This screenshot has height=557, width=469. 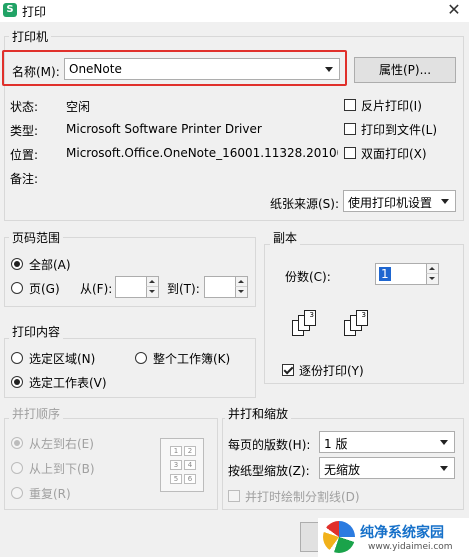 What do you see at coordinates (24, 107) in the screenshot?
I see `status-label: 状态:` at bounding box center [24, 107].